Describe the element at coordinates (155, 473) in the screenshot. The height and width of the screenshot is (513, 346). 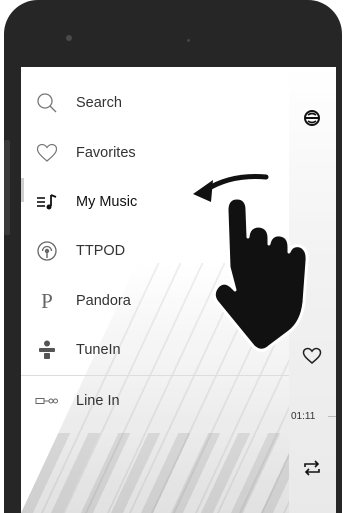
I see `piano-background-keys` at that location.